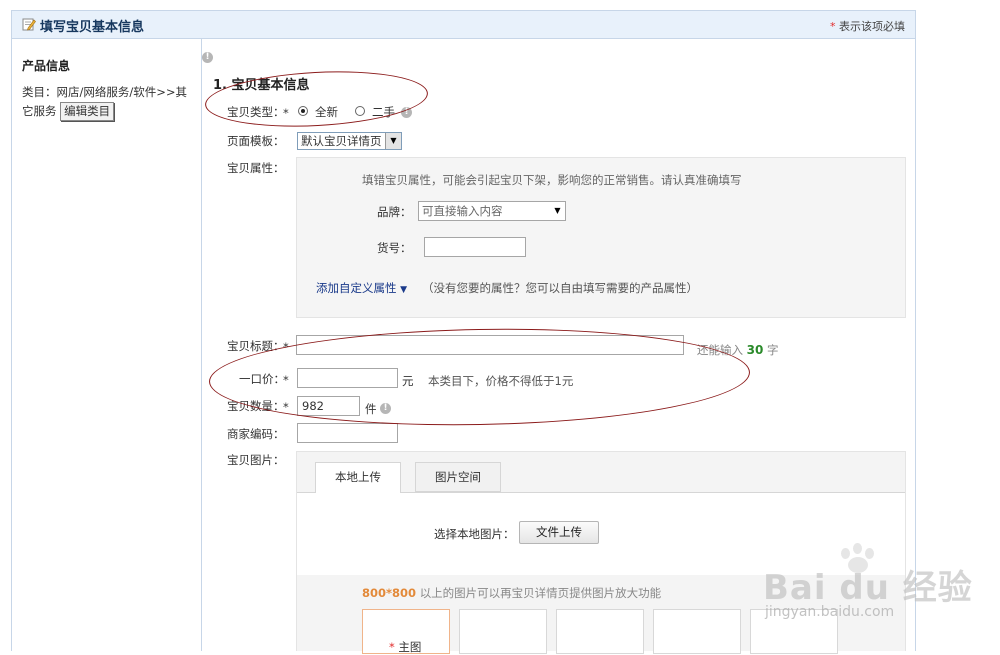  Describe the element at coordinates (410, 647) in the screenshot. I see `main-image-text: 主图` at that location.